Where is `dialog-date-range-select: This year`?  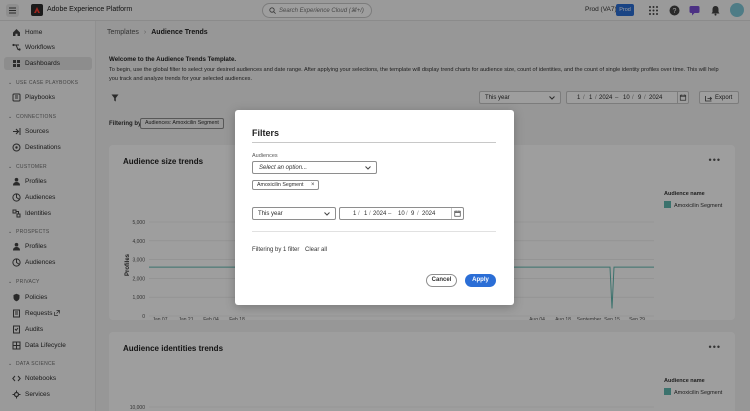
dialog-date-range-select: This year is located at coordinates (294, 213).